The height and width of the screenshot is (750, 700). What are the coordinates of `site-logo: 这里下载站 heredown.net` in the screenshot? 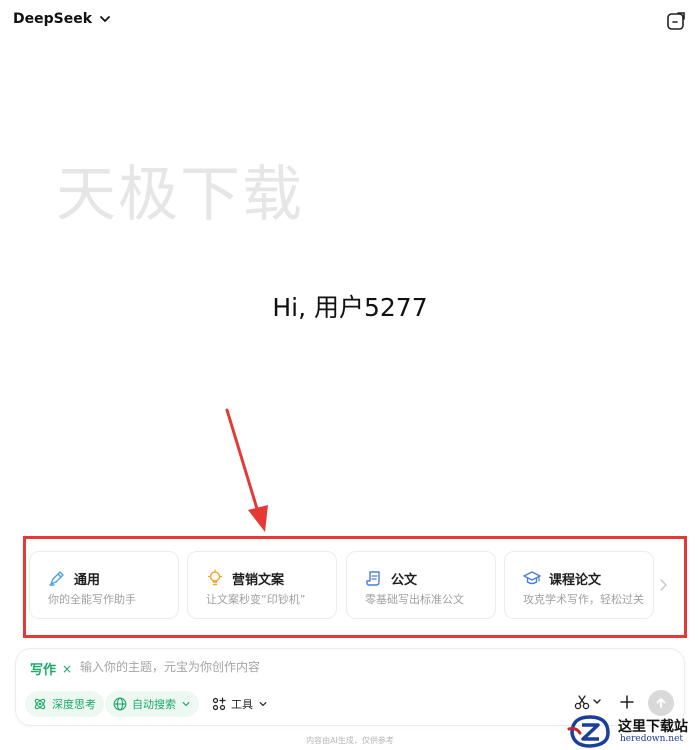 It's located at (633, 731).